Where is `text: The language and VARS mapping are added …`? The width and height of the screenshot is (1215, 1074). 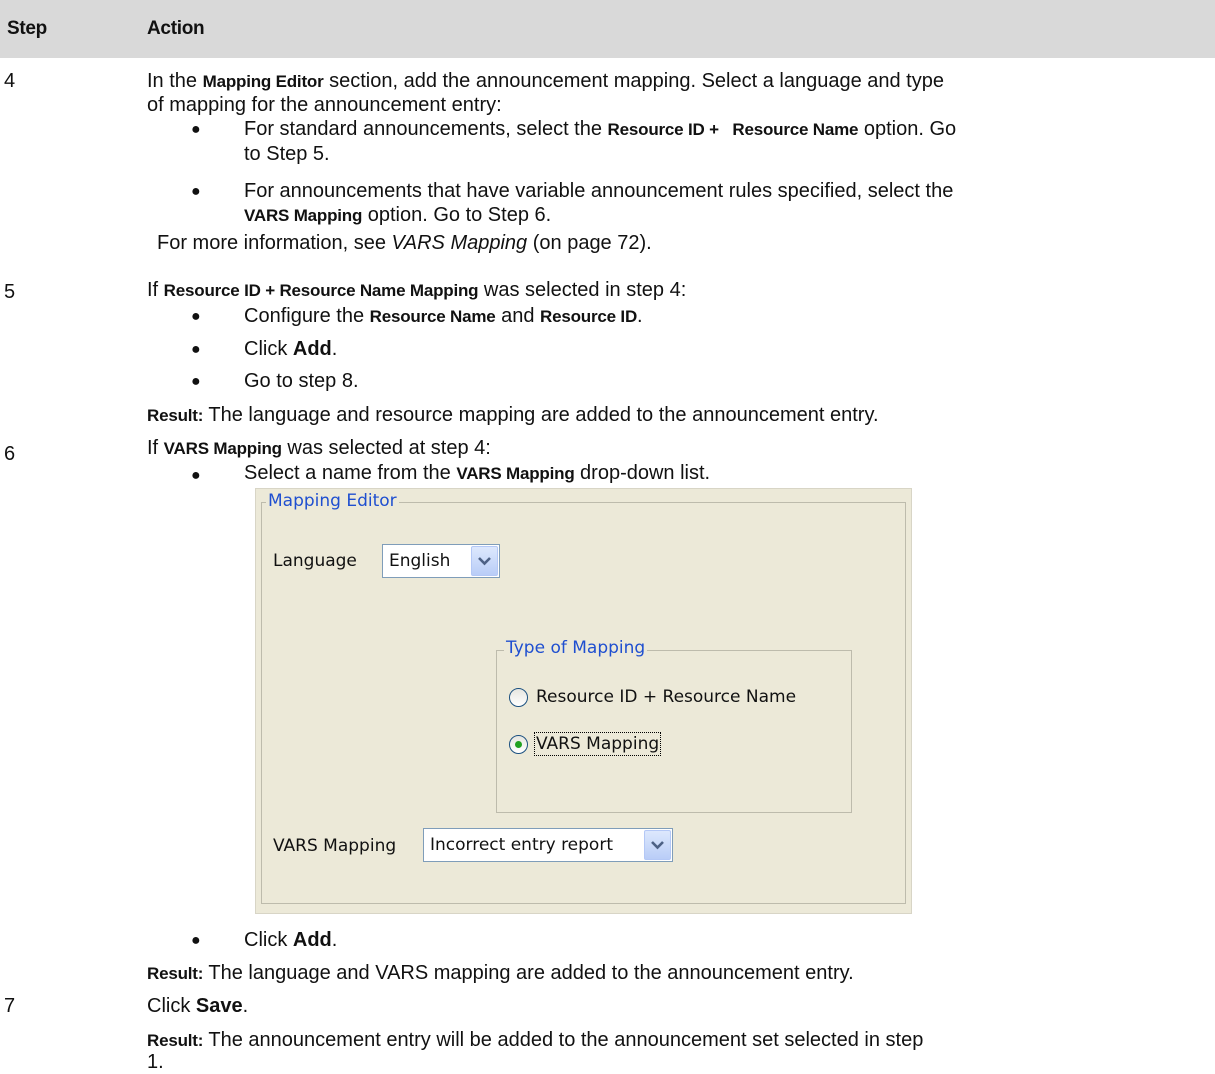
text: The language and VARS mapping are added … is located at coordinates (528, 973).